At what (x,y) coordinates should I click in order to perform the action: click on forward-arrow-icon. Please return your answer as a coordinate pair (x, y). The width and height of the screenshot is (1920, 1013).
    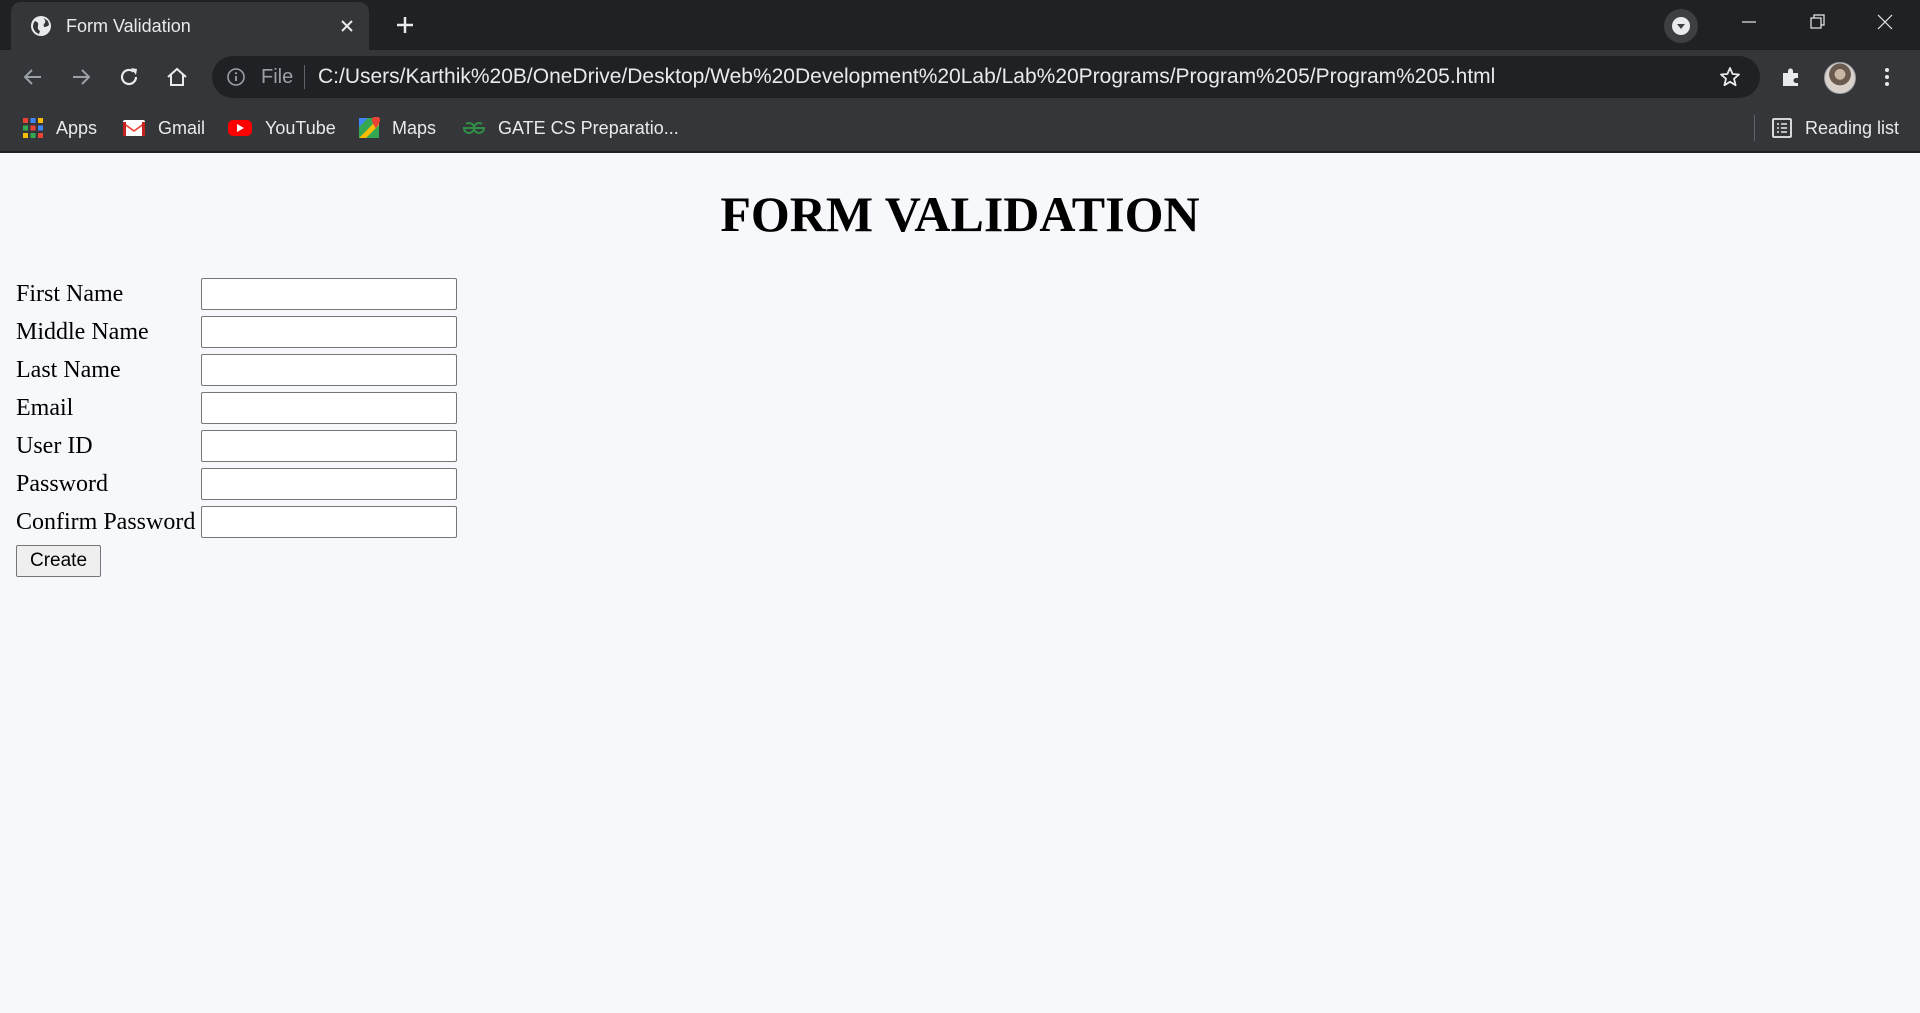
    Looking at the image, I should click on (82, 77).